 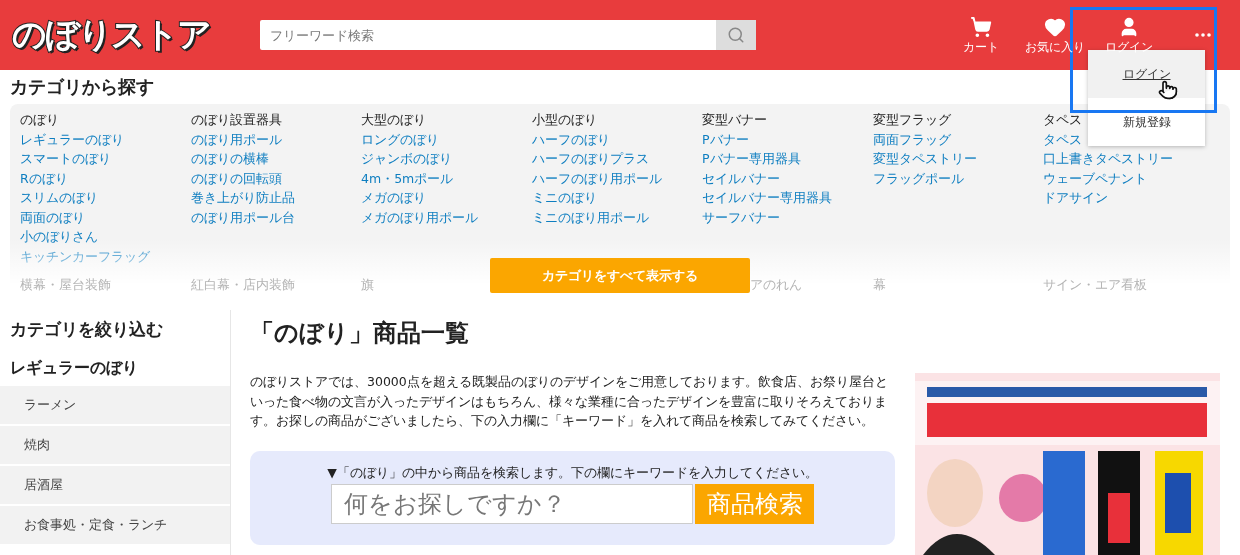 I want to click on description: のぼりストアでは、30000点を超える既製品のぼりのデザインをご用意しております。飲食店、お祭り屋台といった食べ物の文言が入ったデザインはもちろん、様々な業種に合ったデザインを豊富に取りそろえております。お探しの商品がございましたら、下の入力欄に「キーワード」を入れて商品を検索してみてください。, so click(x=569, y=401).